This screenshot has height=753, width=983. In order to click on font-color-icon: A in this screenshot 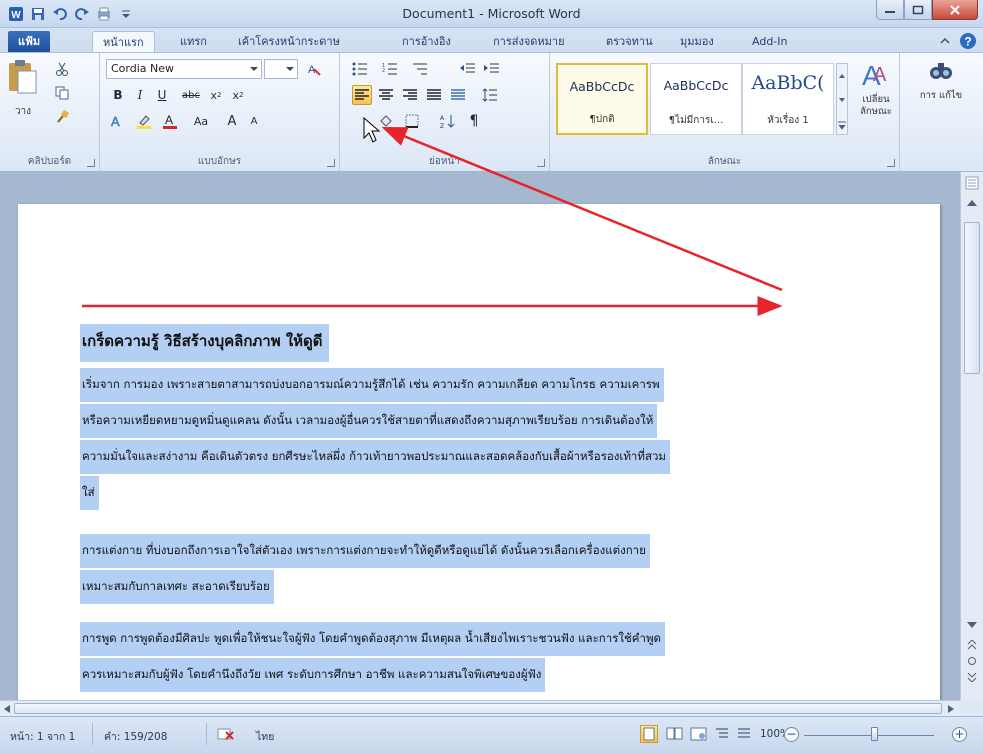, I will do `click(170, 121)`.